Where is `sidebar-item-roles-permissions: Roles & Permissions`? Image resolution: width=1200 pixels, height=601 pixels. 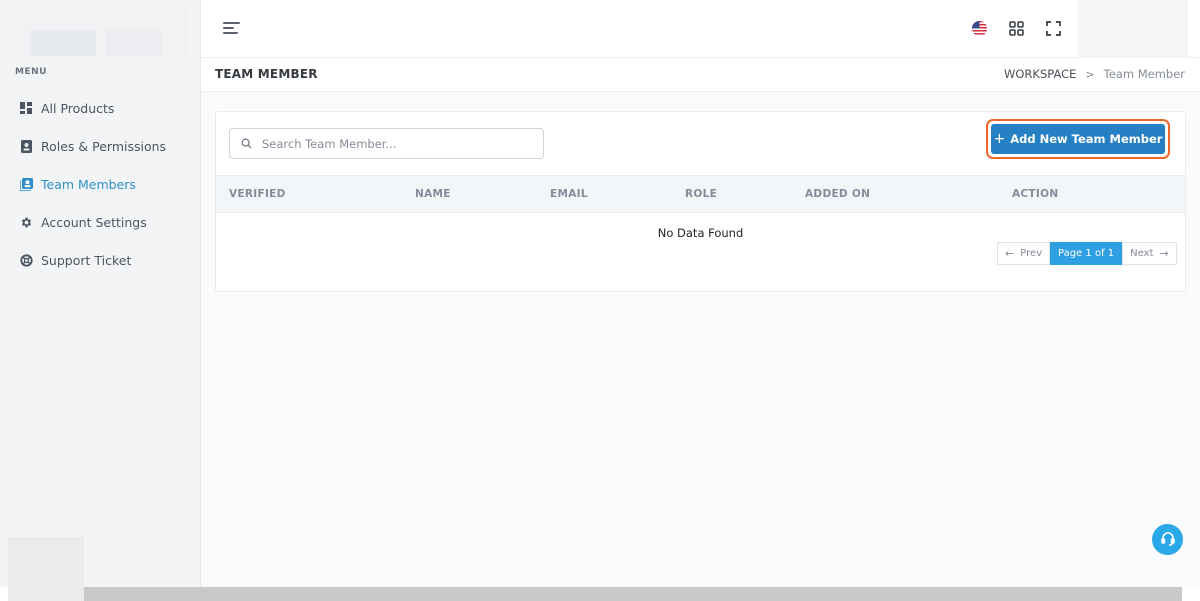
sidebar-item-roles-permissions: Roles & Permissions is located at coordinates (100, 146).